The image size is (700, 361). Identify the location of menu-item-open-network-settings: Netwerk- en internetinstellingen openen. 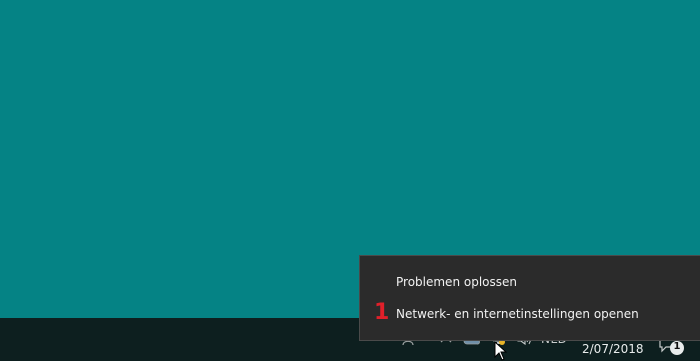
(530, 314).